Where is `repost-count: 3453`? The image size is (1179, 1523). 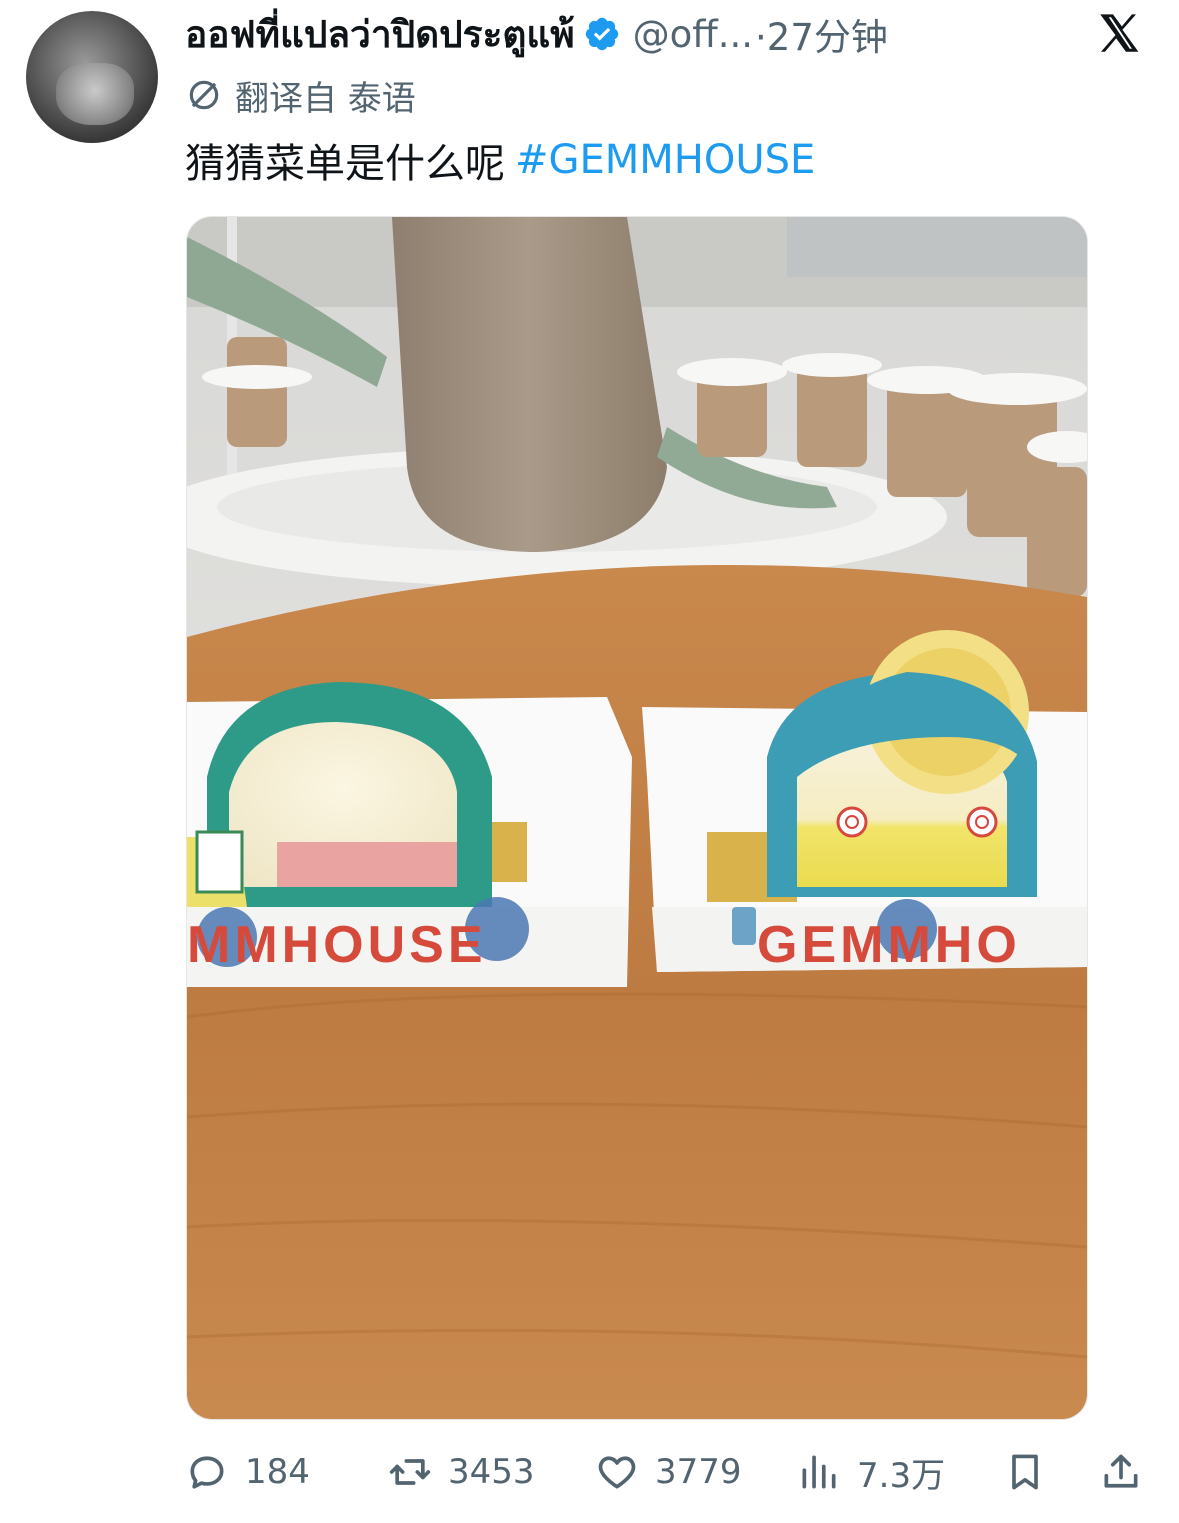
repost-count: 3453 is located at coordinates (491, 1472).